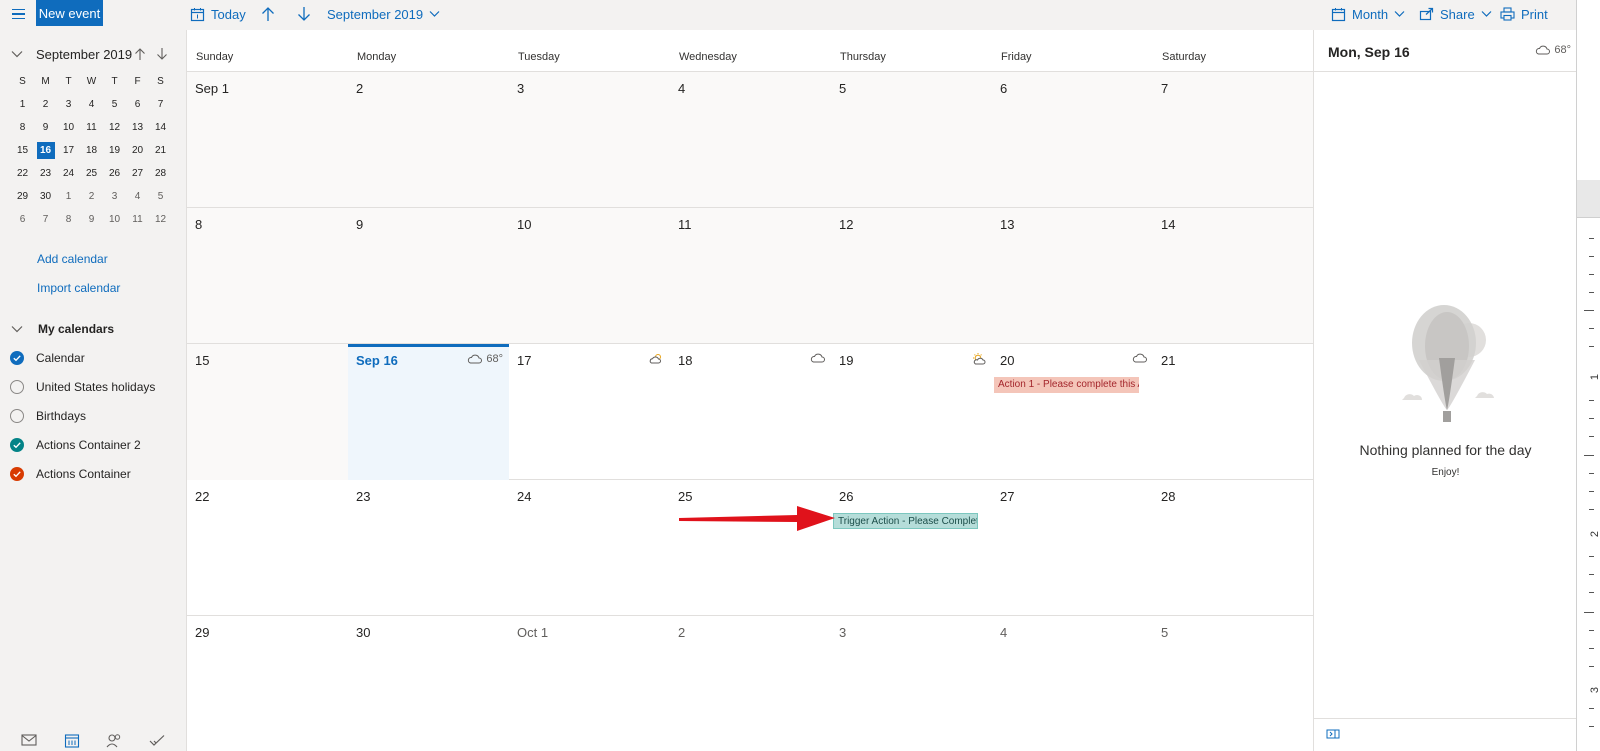 This screenshot has height=751, width=1600. Describe the element at coordinates (267, 683) in the screenshot. I see `day-cell: 29` at that location.